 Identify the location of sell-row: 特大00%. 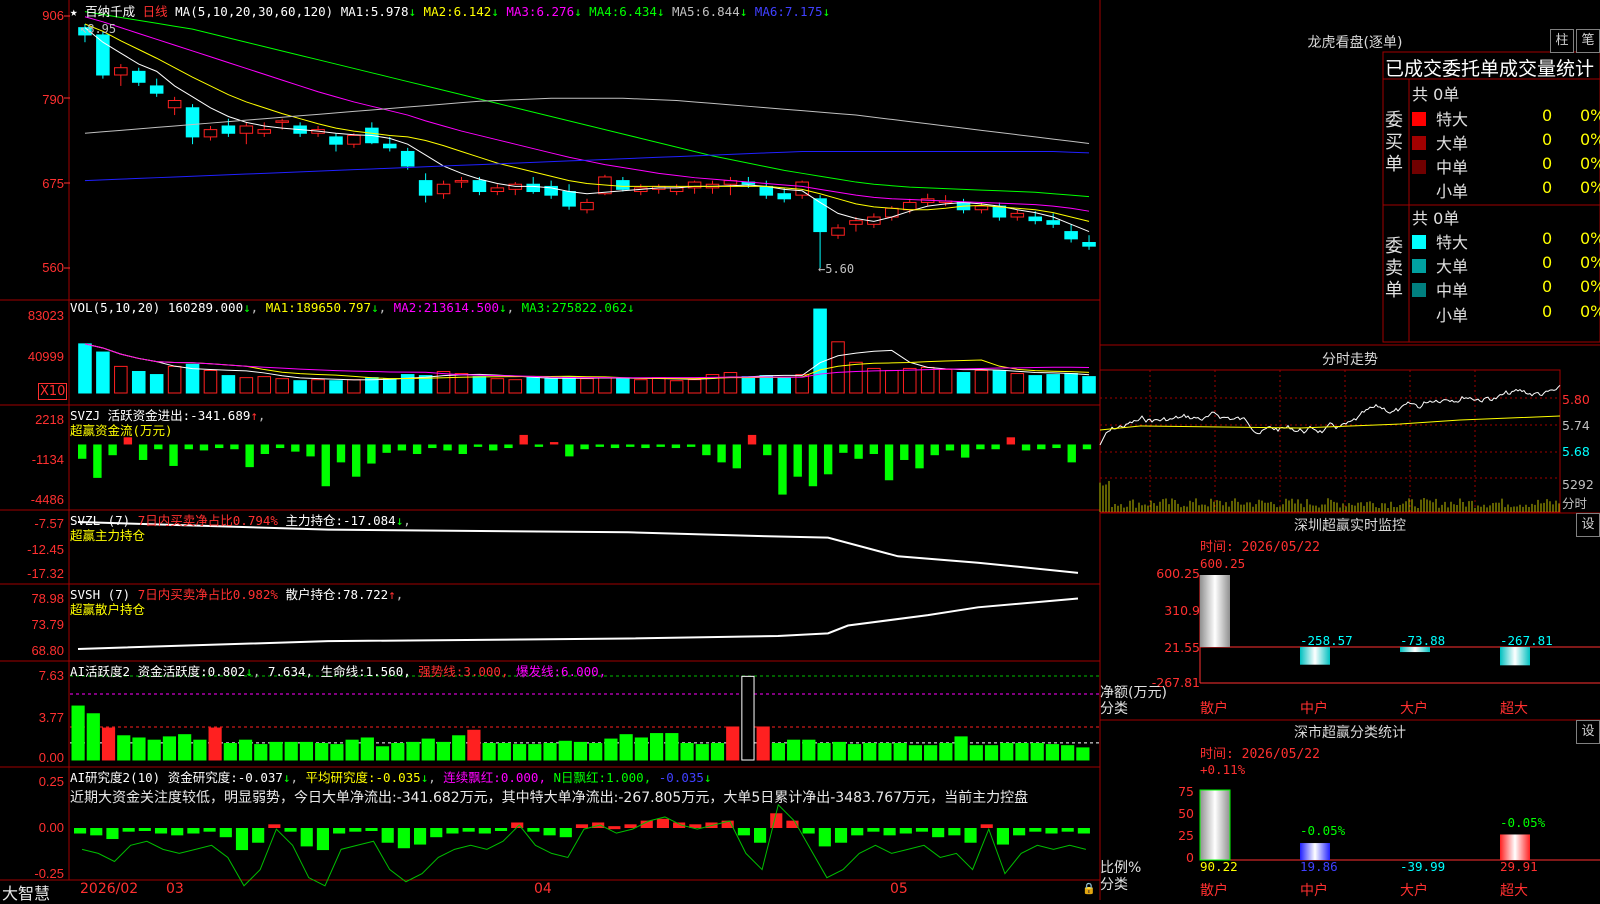
(1506, 241).